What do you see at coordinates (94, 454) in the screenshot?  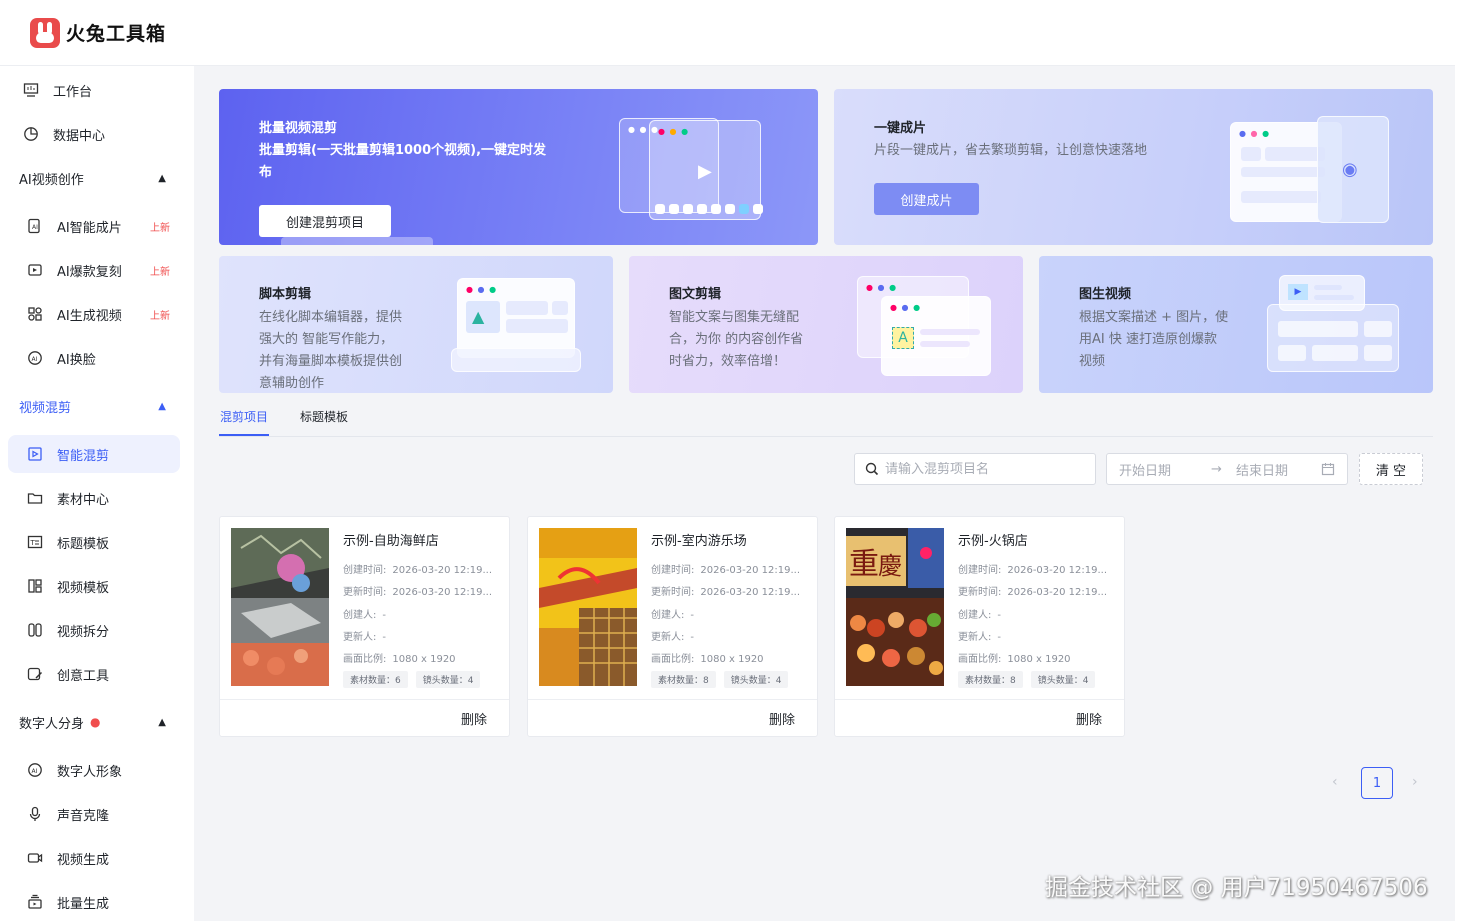 I see `sidebar-item-smart-mix: 智能混剪` at bounding box center [94, 454].